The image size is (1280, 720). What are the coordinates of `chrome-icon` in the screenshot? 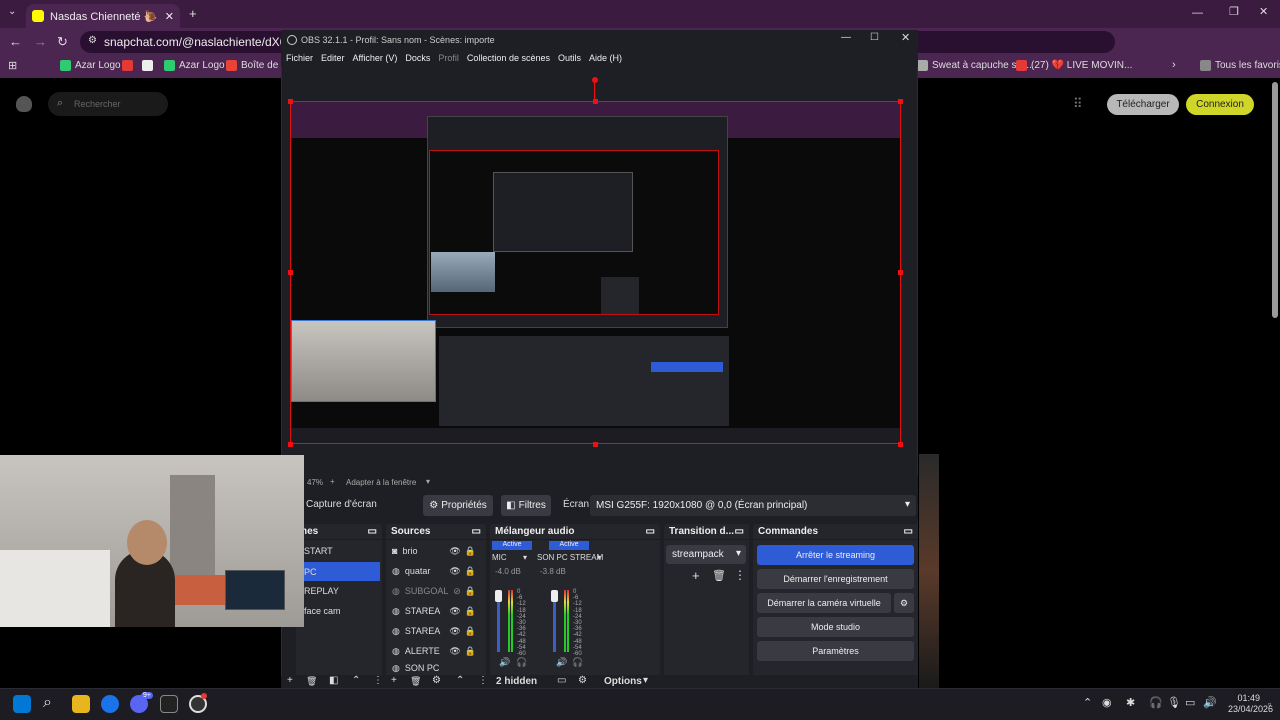 It's located at (110, 704).